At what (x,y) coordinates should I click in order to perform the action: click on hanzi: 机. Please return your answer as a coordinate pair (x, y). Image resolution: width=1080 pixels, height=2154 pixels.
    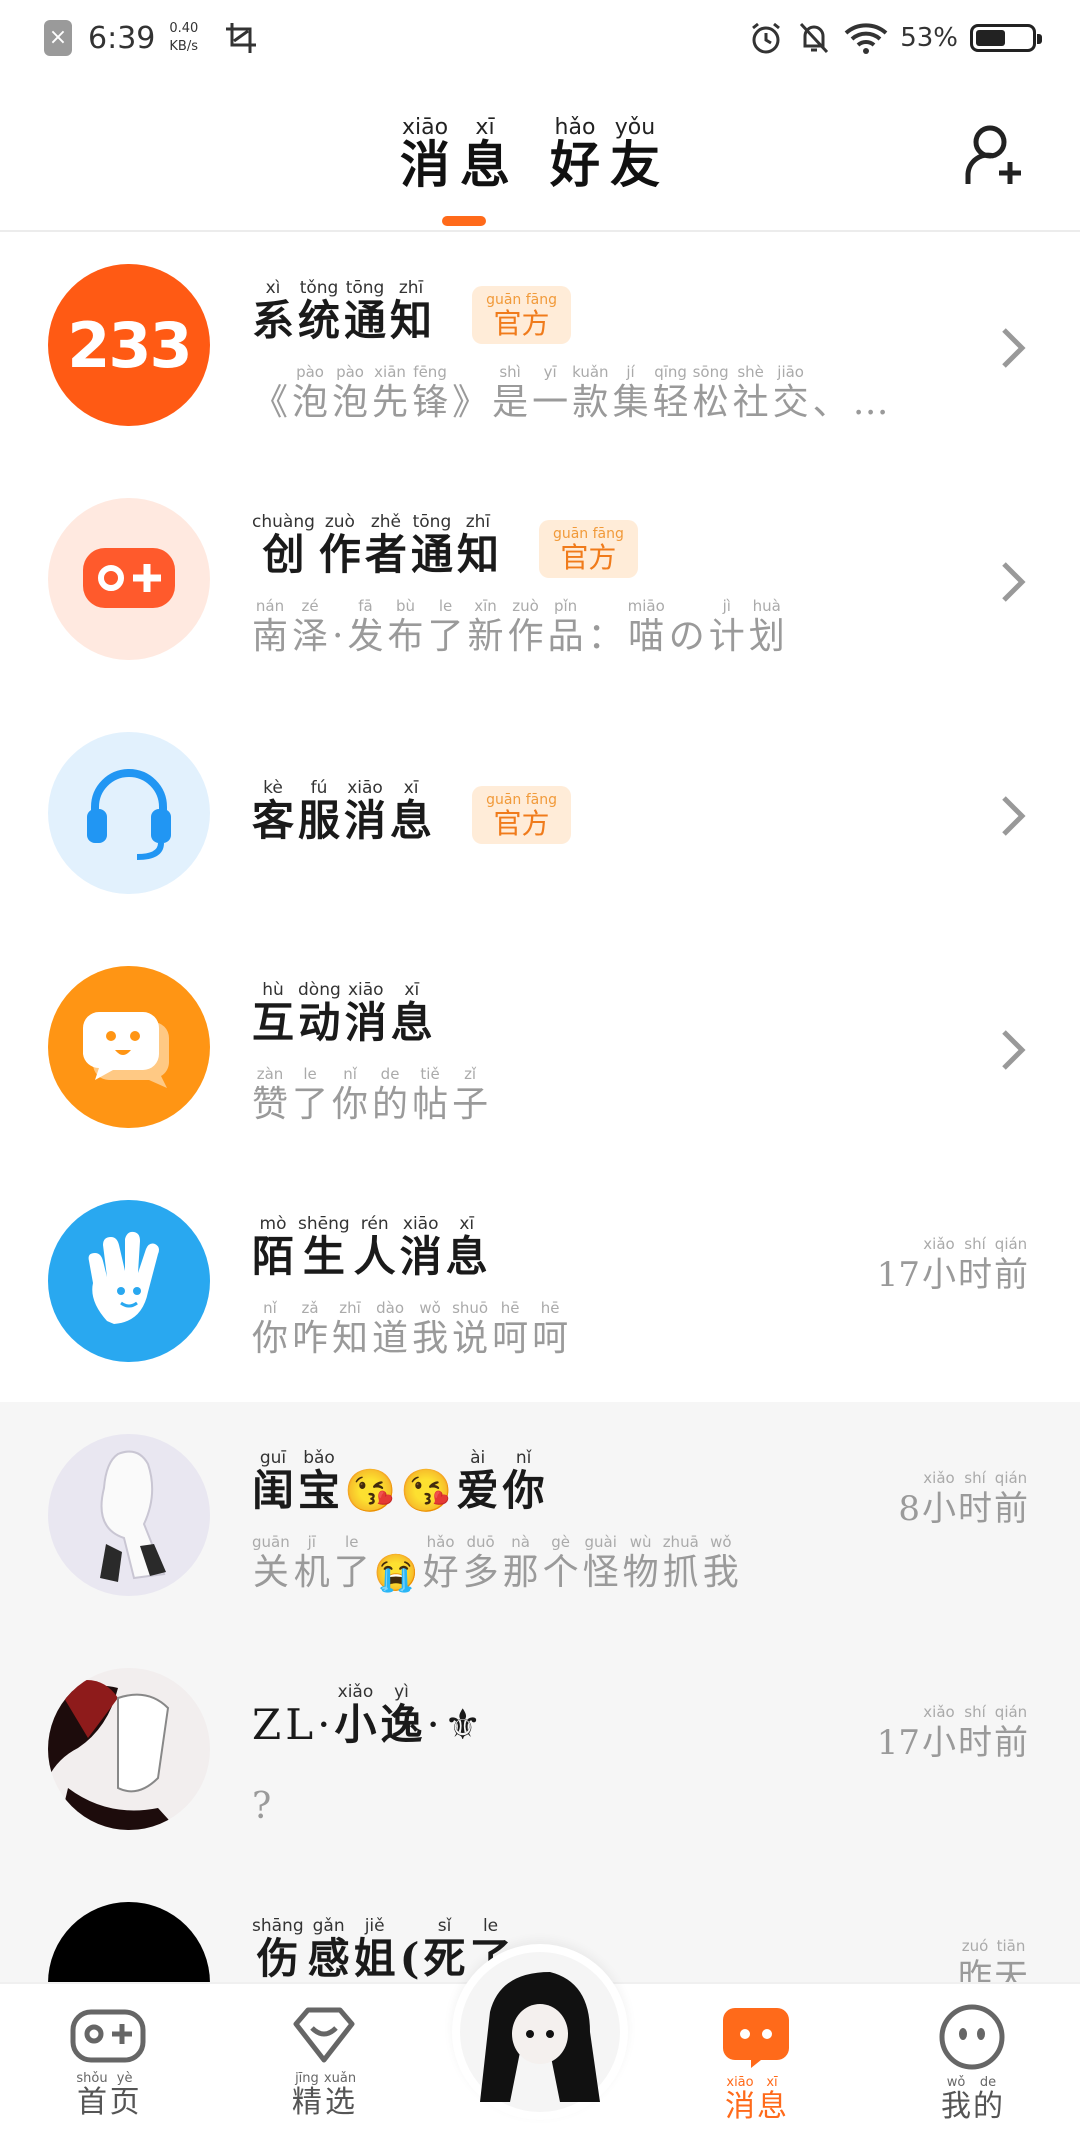
    Looking at the image, I should click on (311, 1572).